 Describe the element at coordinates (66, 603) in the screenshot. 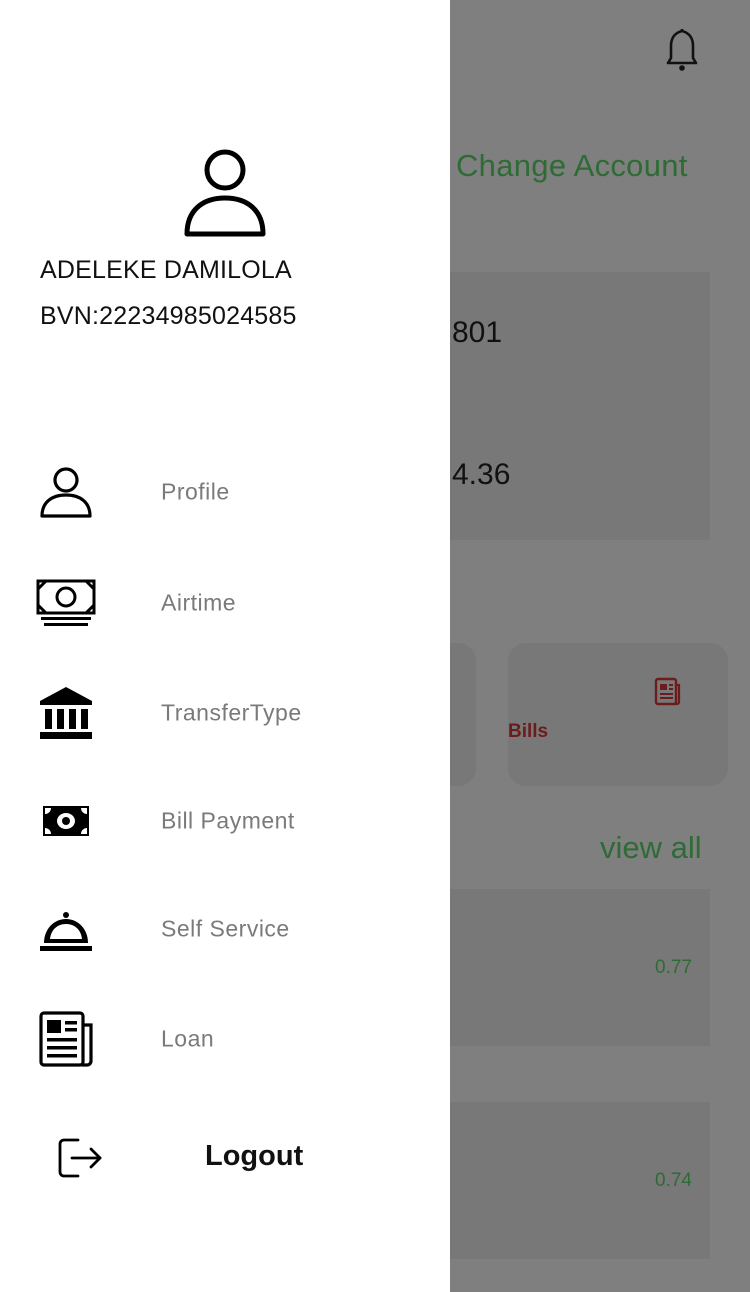

I see `money-icon` at that location.